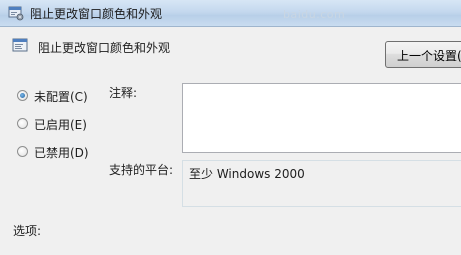  Describe the element at coordinates (123, 93) in the screenshot. I see `comment-label: 注释:` at that location.